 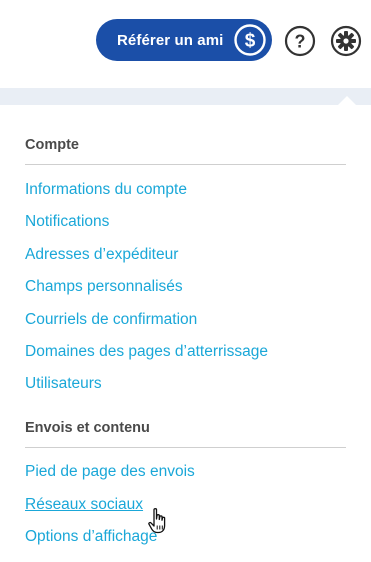 I want to click on refer-friend-button: Référer un ami $, so click(x=184, y=40).